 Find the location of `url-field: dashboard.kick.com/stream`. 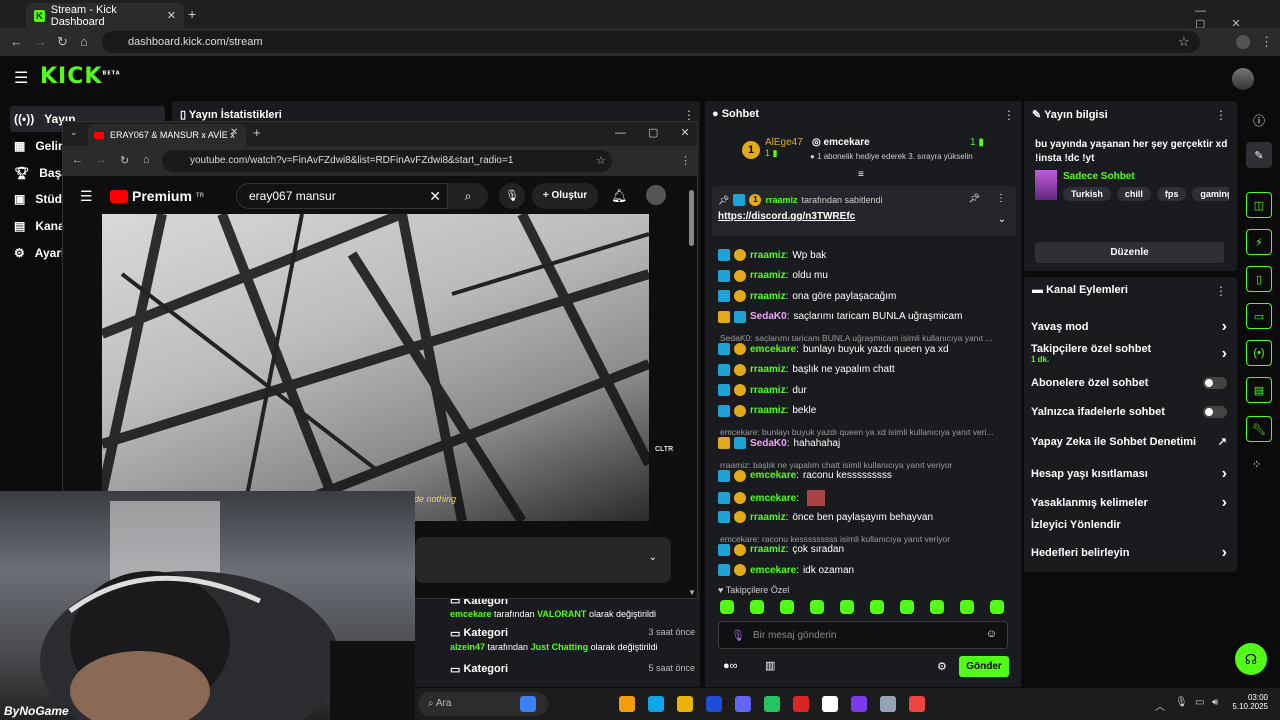

url-field: dashboard.kick.com/stream is located at coordinates (651, 42).